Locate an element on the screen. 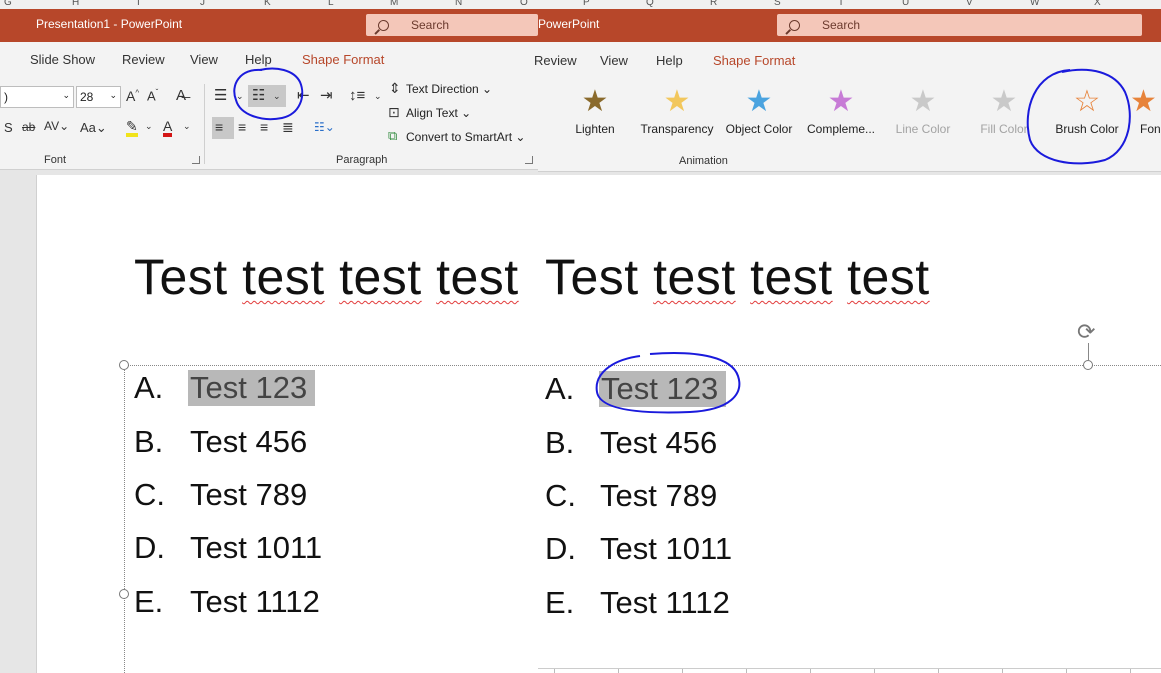  annotation-circle-numbering is located at coordinates (268, 93).